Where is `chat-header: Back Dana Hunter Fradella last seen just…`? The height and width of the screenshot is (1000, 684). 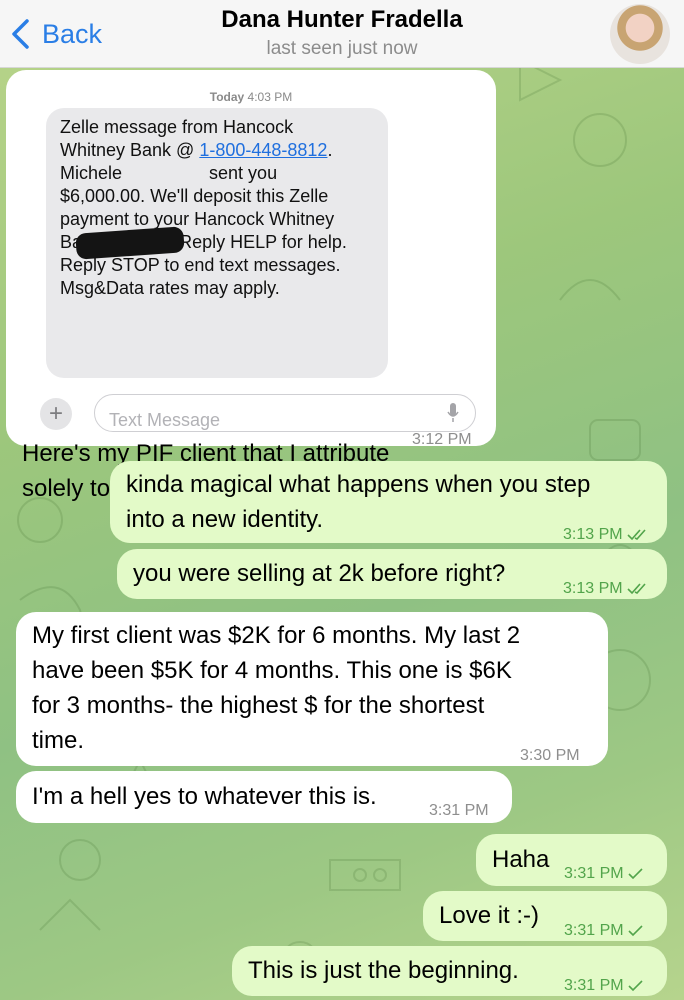 chat-header: Back Dana Hunter Fradella last seen just… is located at coordinates (342, 34).